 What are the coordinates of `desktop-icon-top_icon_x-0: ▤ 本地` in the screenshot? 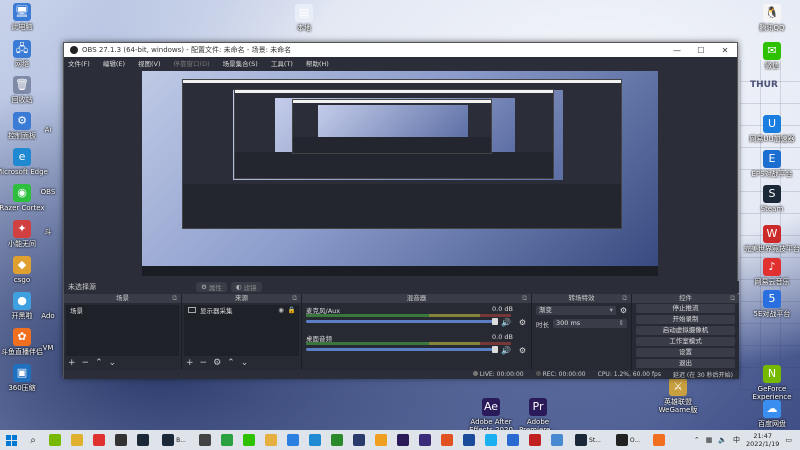 It's located at (304, 18).